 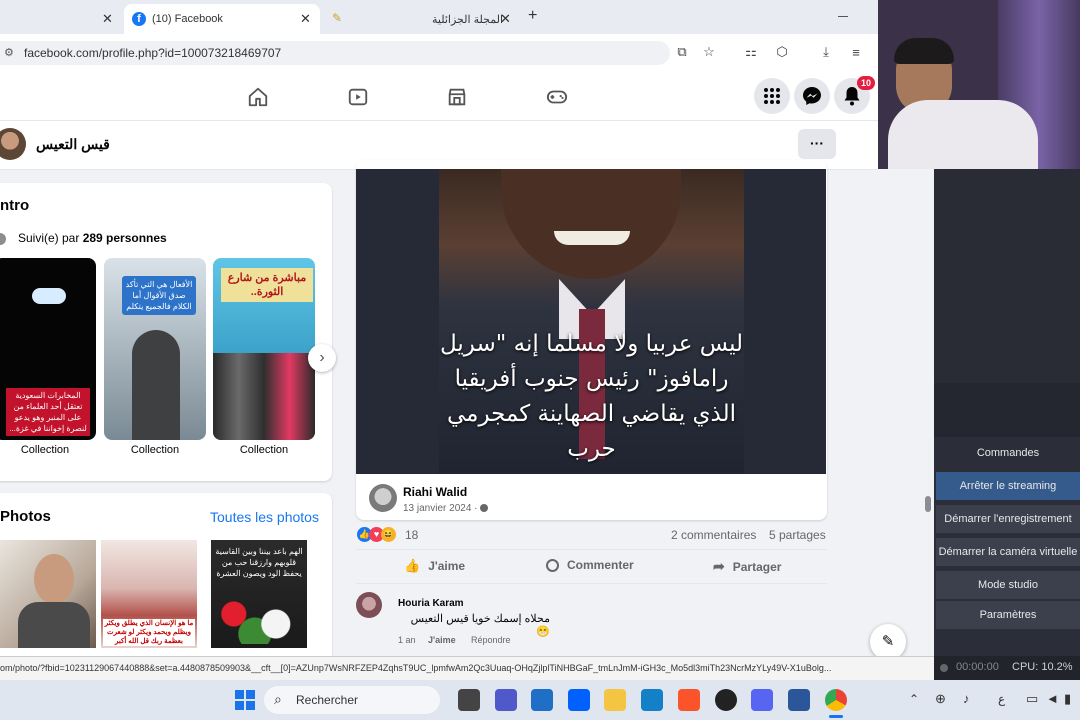 I want to click on download-icon: ⤓, so click(x=826, y=52).